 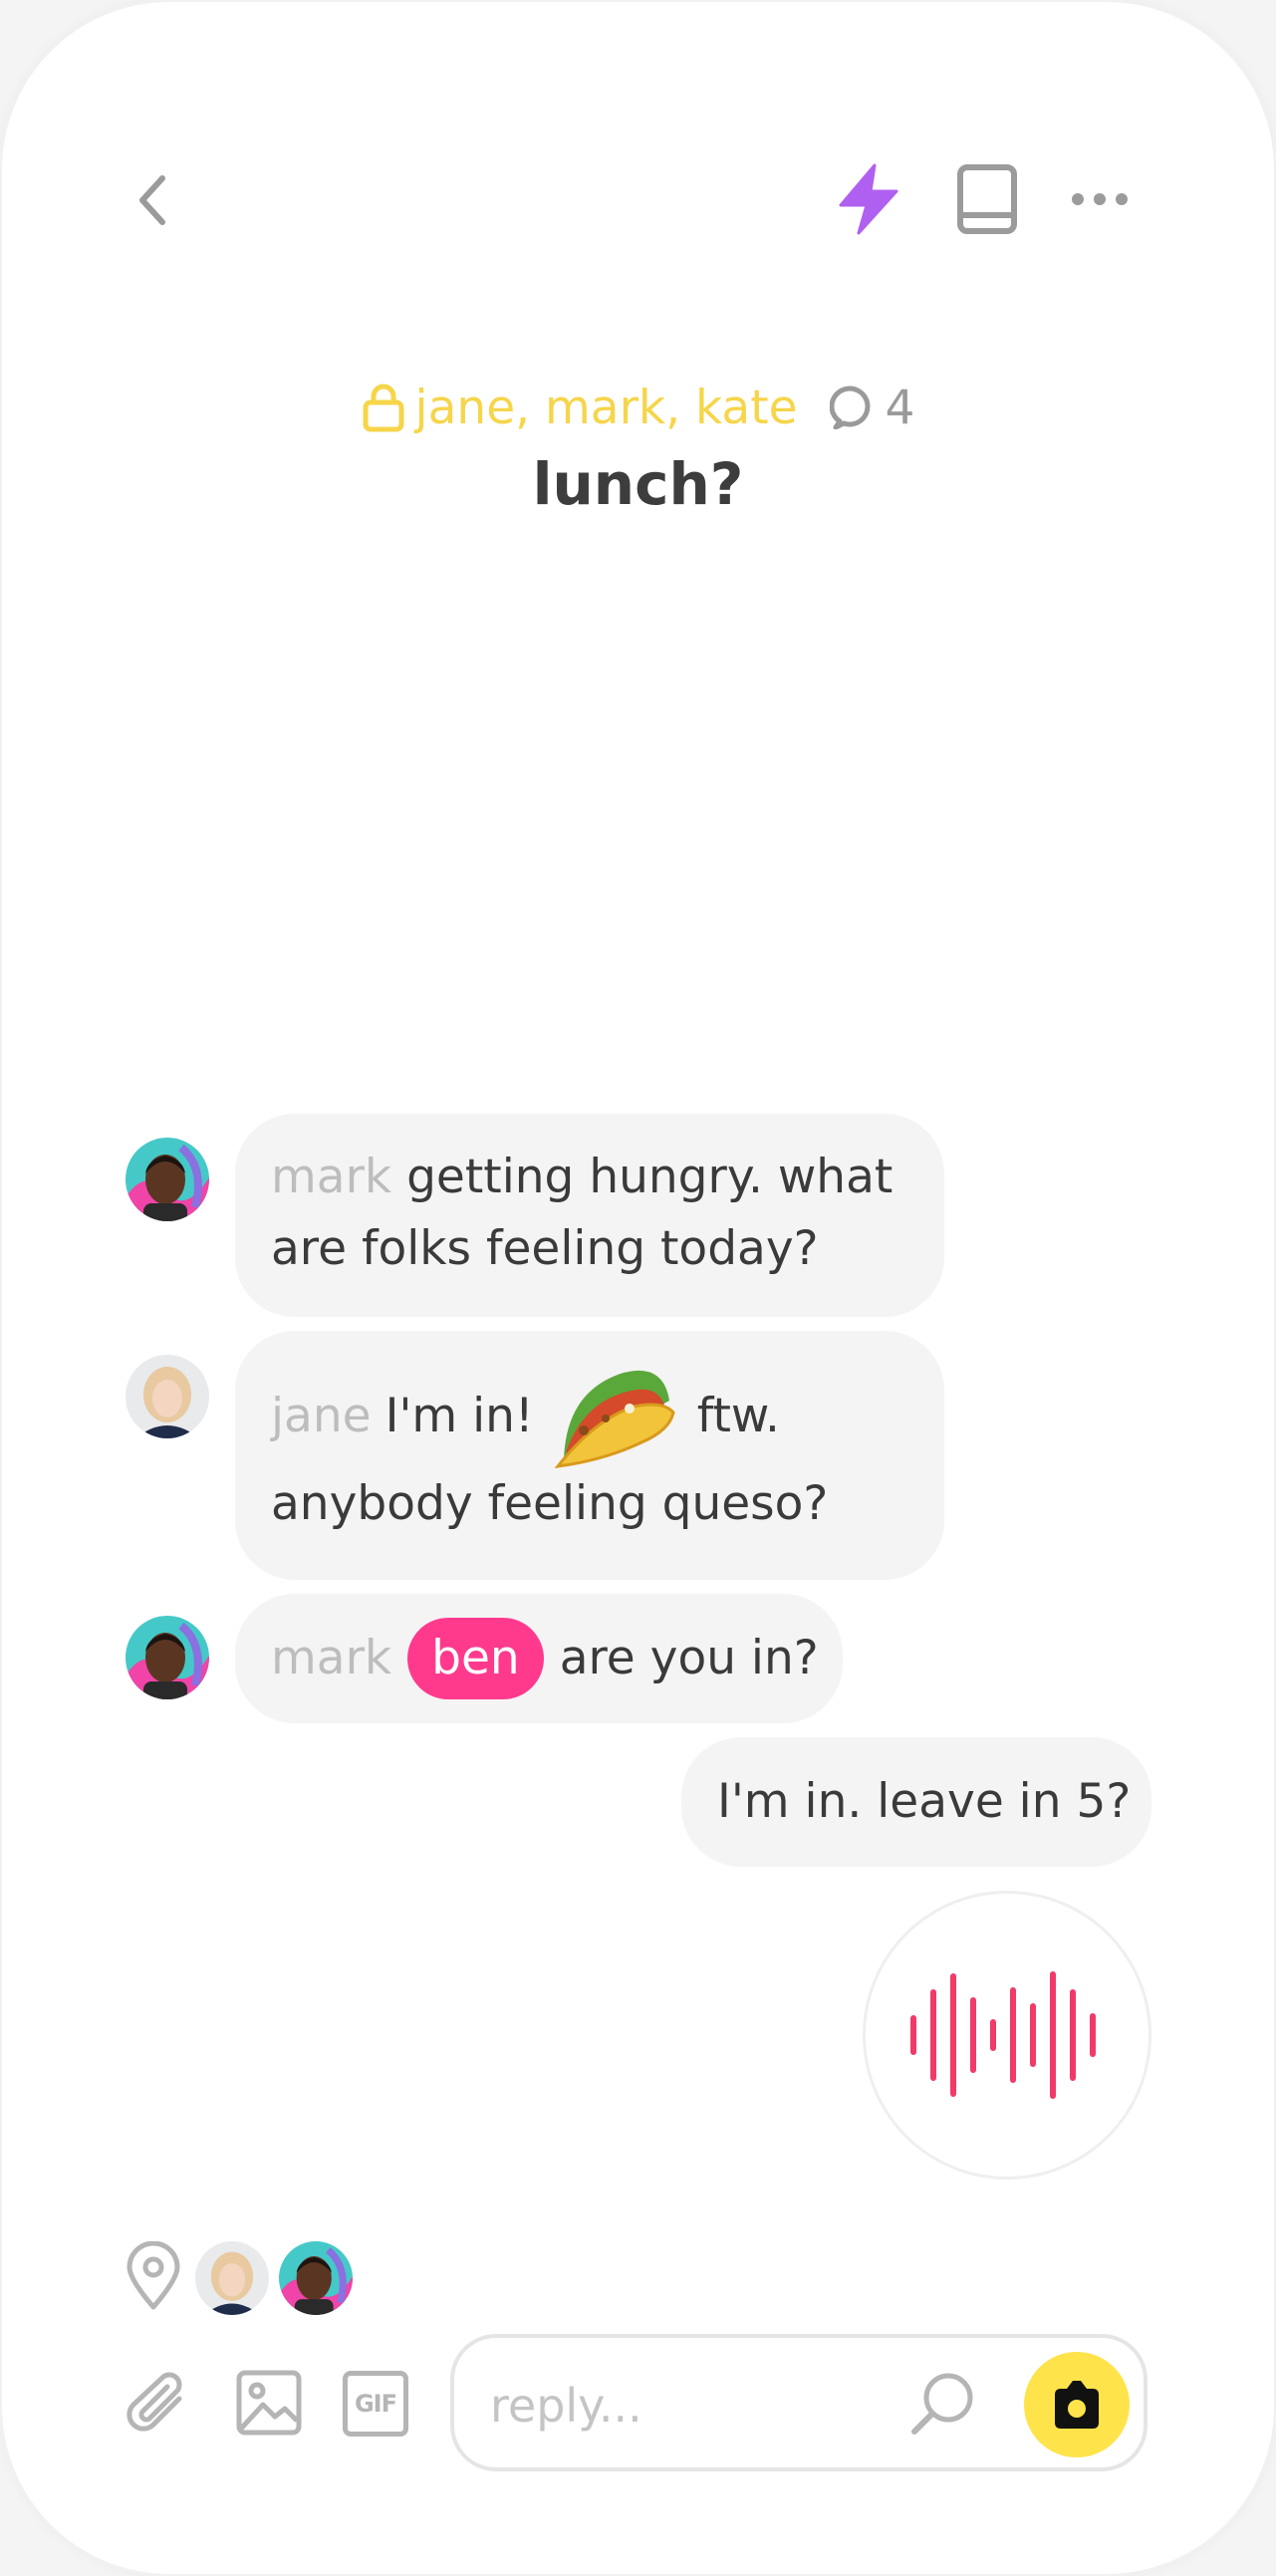 I want to click on more-button, so click(x=1100, y=199).